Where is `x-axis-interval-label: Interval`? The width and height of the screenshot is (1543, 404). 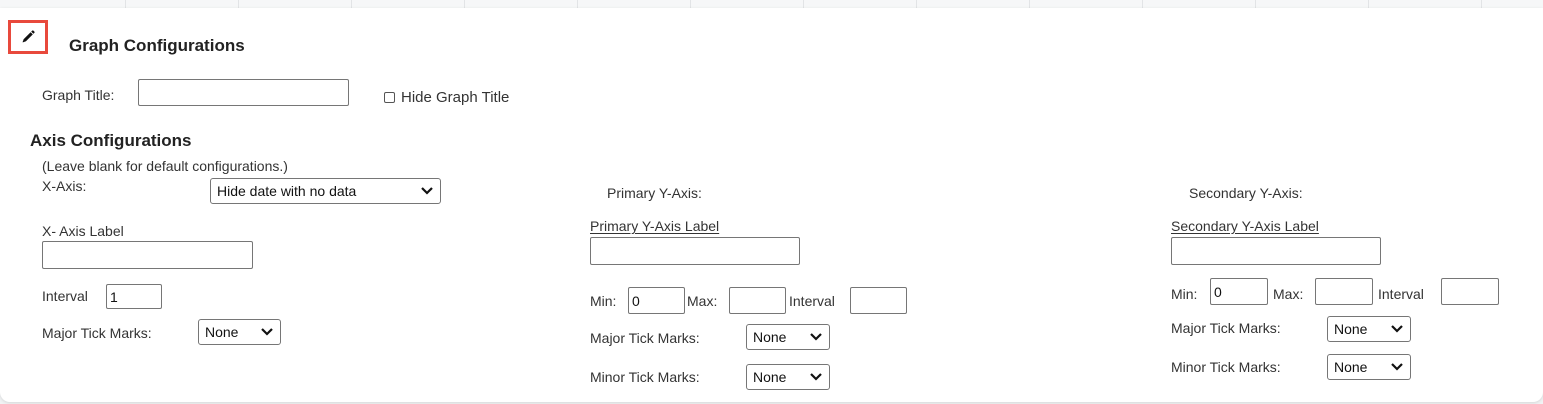
x-axis-interval-label: Interval is located at coordinates (65, 296).